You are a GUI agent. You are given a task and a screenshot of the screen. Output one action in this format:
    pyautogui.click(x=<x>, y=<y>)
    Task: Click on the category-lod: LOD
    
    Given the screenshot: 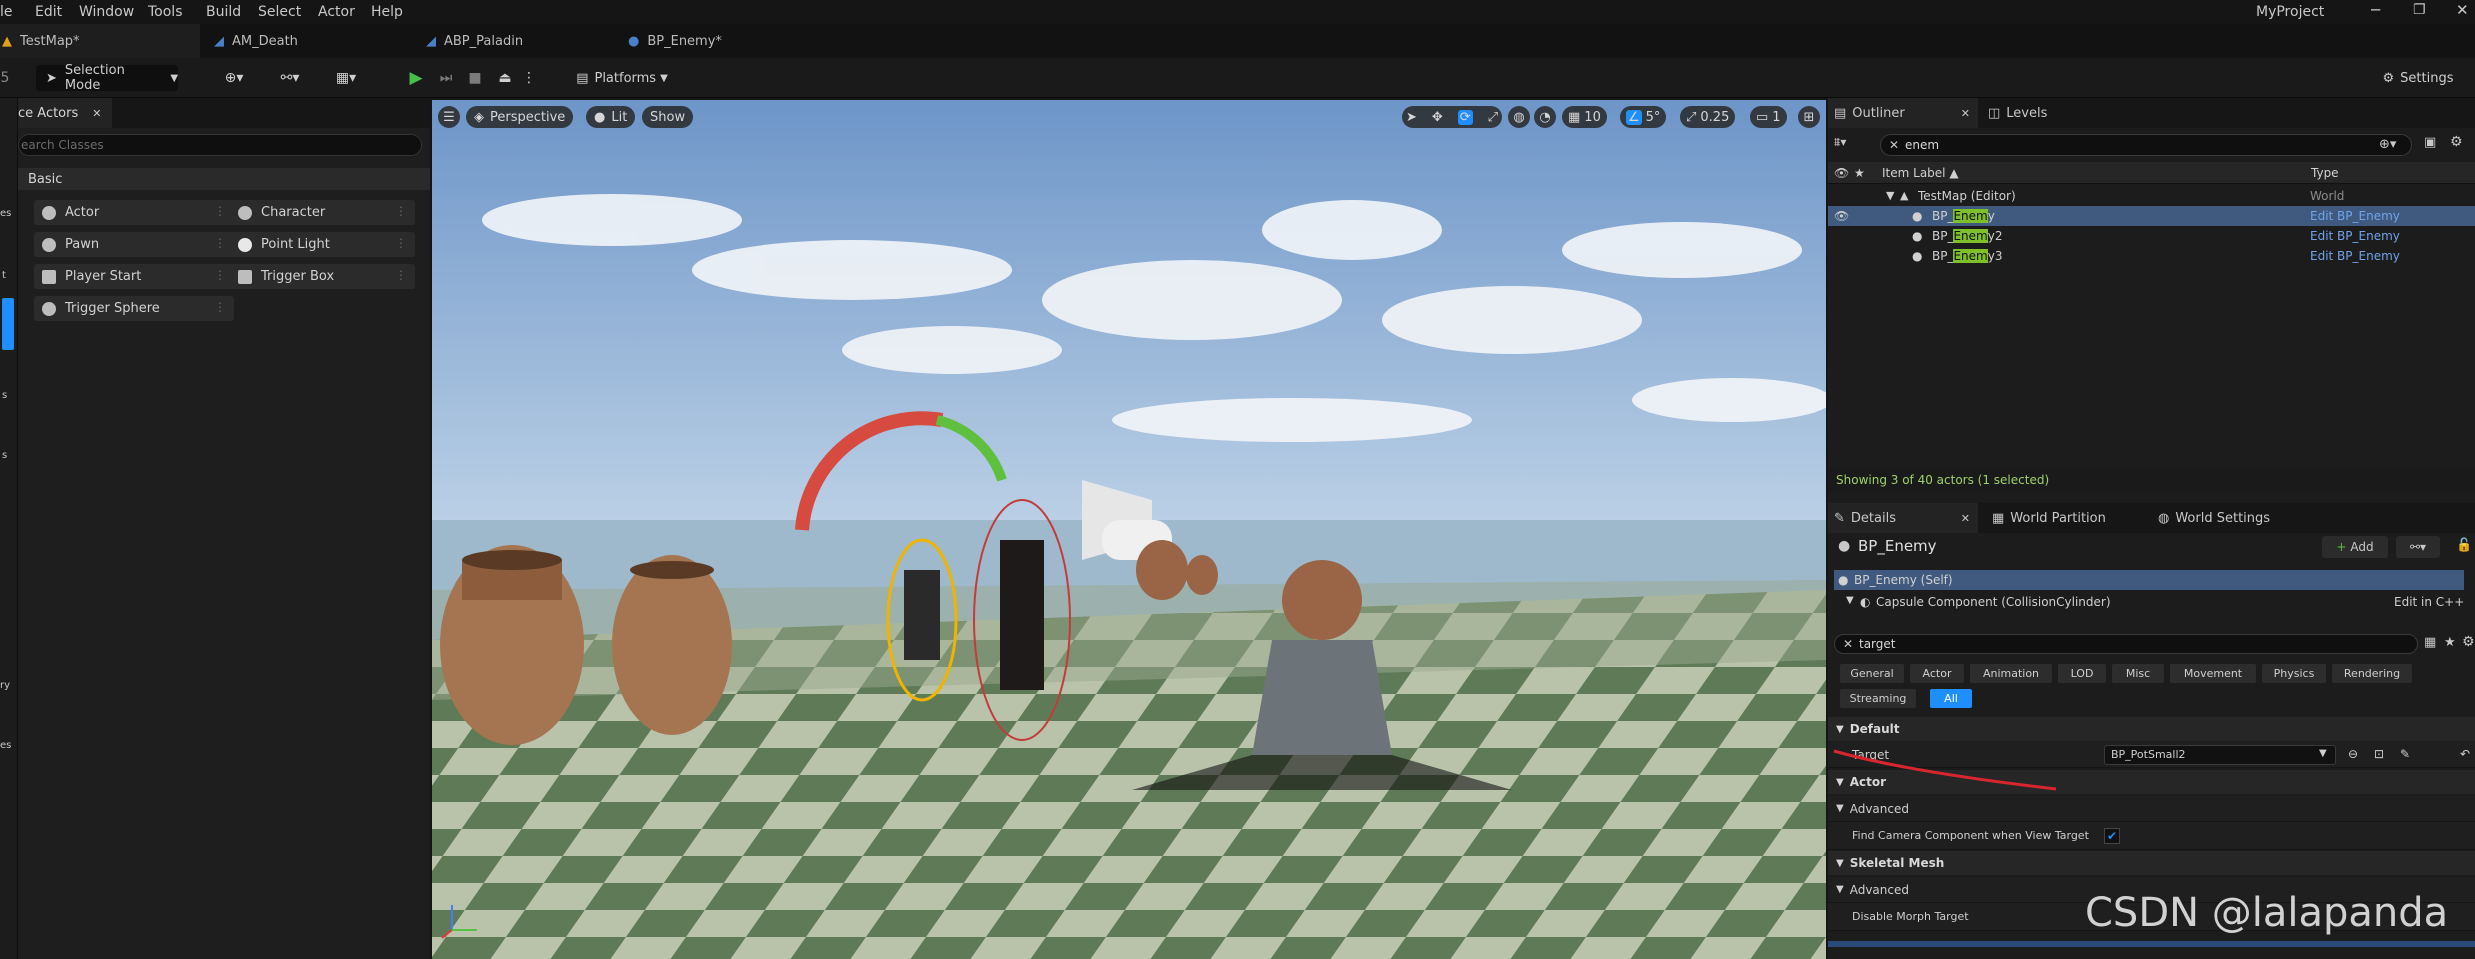 What is the action you would take?
    pyautogui.click(x=2082, y=673)
    